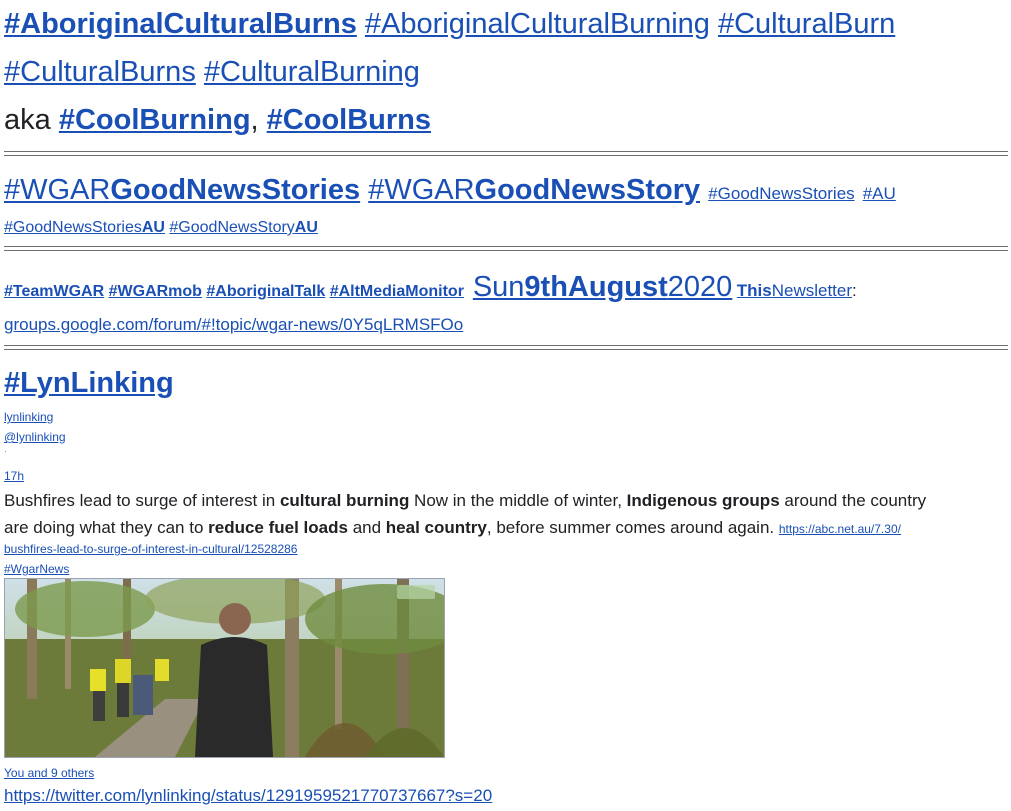  I want to click on bush-scene-image, so click(224, 668).